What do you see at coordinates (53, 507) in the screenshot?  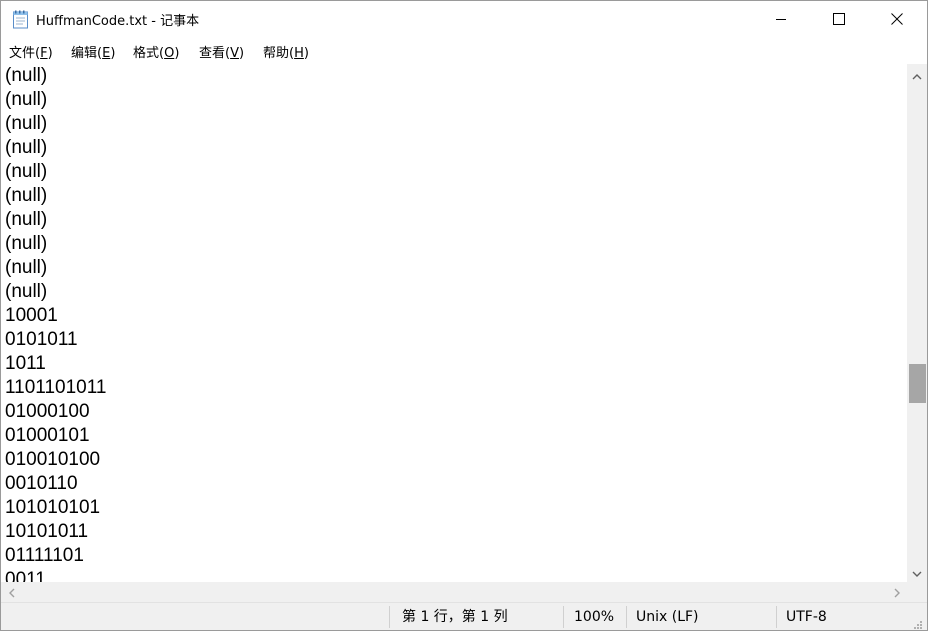 I see `text-line: 101010101` at bounding box center [53, 507].